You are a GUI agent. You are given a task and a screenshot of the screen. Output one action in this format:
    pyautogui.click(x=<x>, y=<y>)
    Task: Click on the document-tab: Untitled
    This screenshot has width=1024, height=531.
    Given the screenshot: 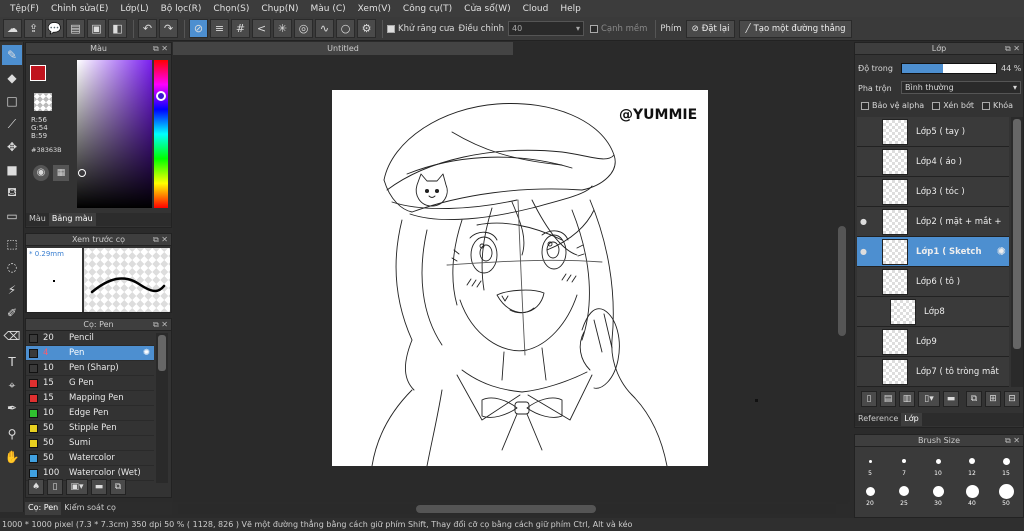 What is the action you would take?
    pyautogui.click(x=343, y=48)
    